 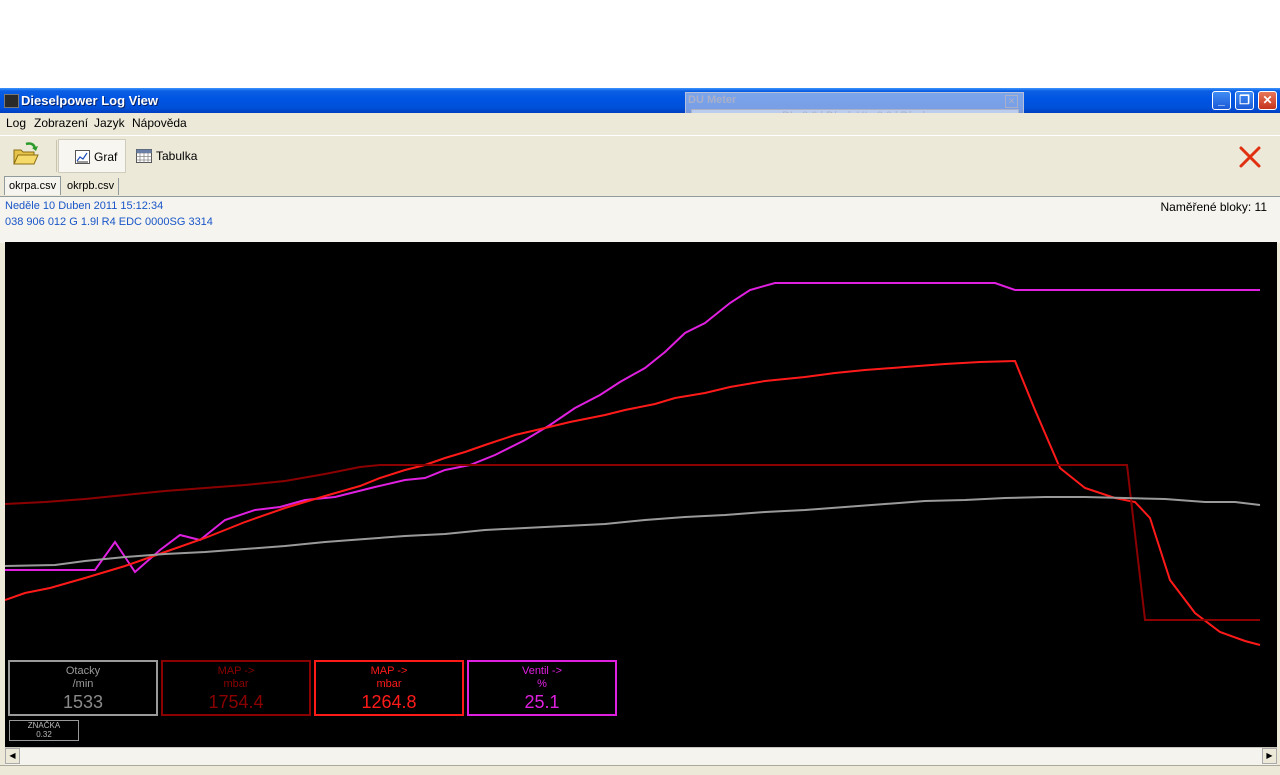 I want to click on measured-blocks: Naměřené bloky: 11, so click(x=1214, y=207).